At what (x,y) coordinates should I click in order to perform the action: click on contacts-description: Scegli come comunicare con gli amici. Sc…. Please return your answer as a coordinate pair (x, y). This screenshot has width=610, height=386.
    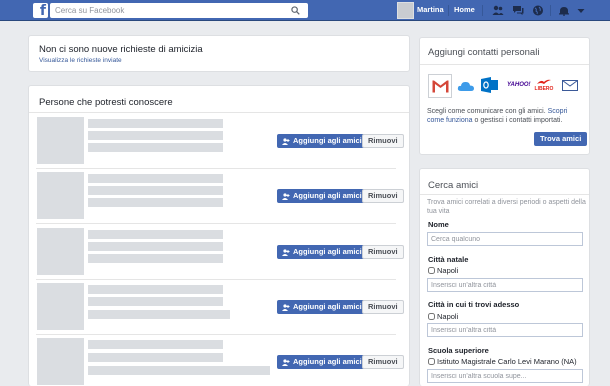
    Looking at the image, I should click on (505, 116).